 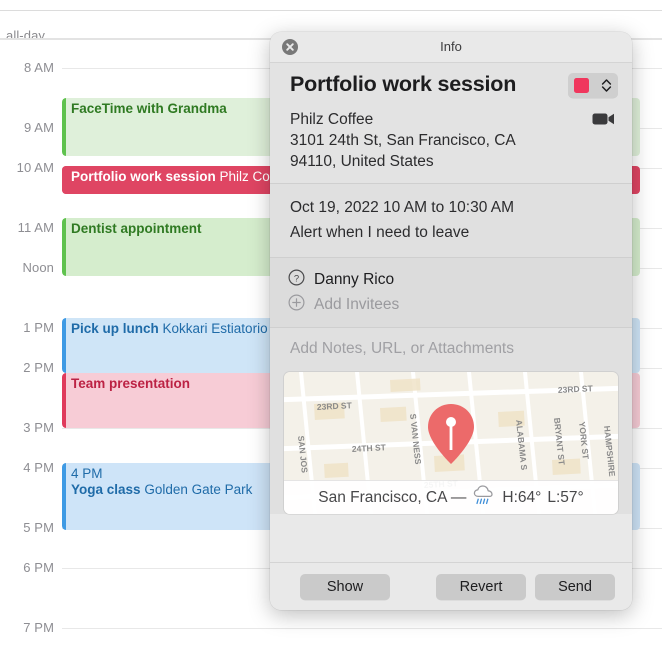 What do you see at coordinates (450, 279) in the screenshot?
I see `invitee-row-organizer: ? Danny Rico` at bounding box center [450, 279].